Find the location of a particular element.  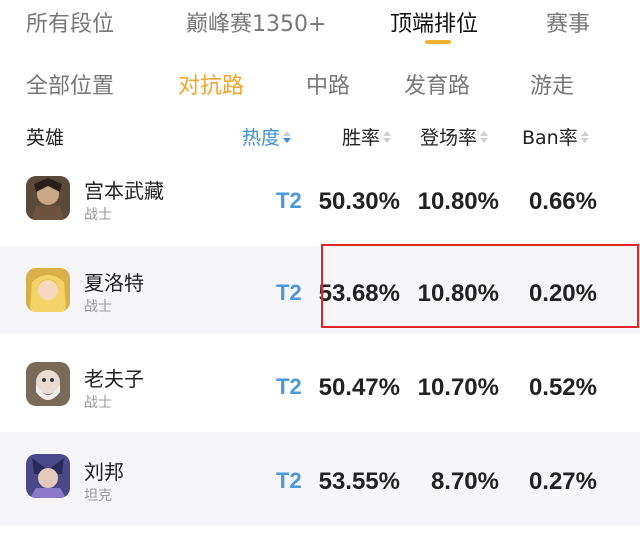

top-tab-bar: 所有段位 巅峰赛1350+ 顶端排位 赛事 is located at coordinates (320, 25).